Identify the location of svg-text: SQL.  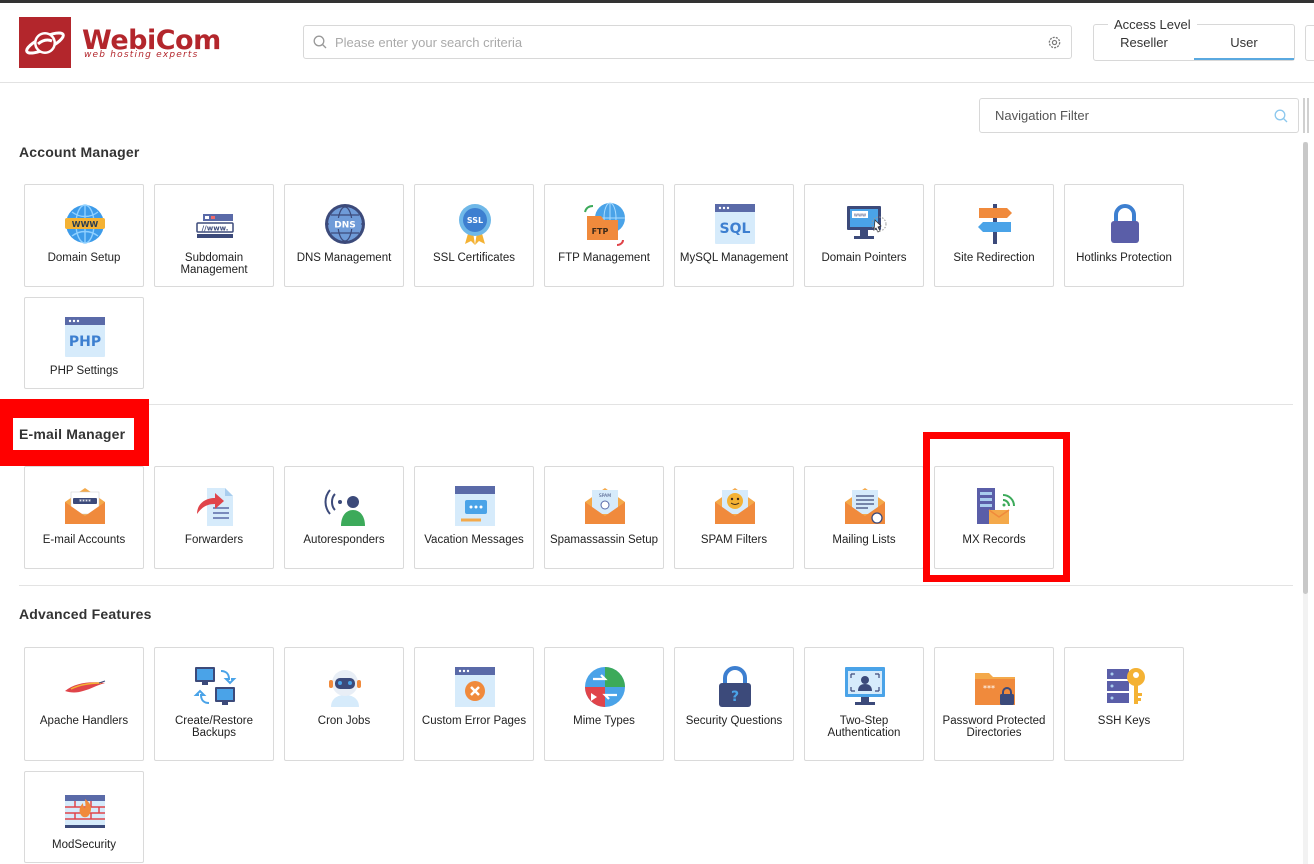
(735, 229).